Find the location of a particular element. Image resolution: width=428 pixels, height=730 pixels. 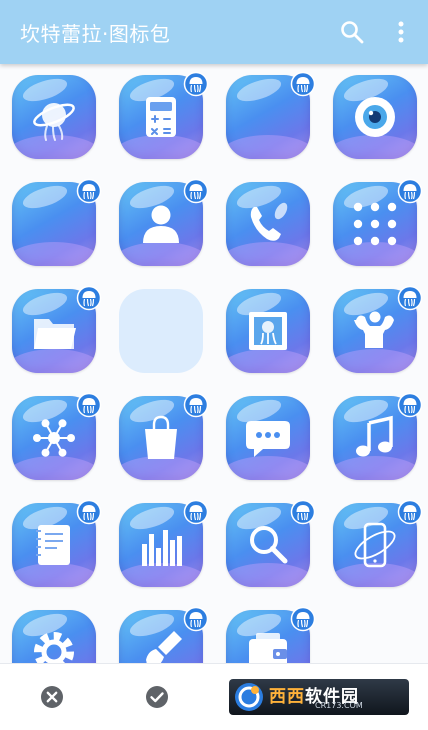

icon-notes is located at coordinates (57, 543).